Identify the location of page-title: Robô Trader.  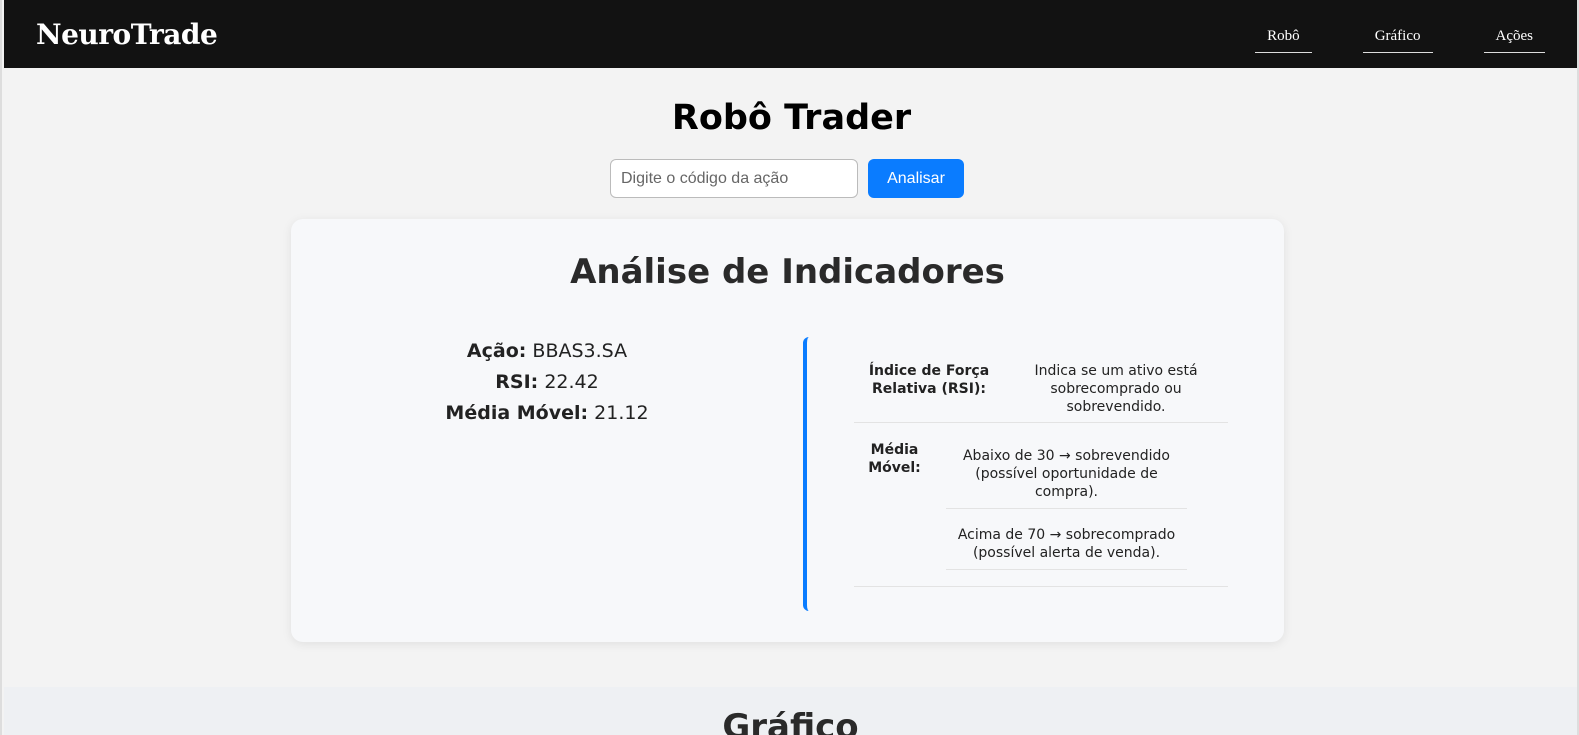
(791, 118).